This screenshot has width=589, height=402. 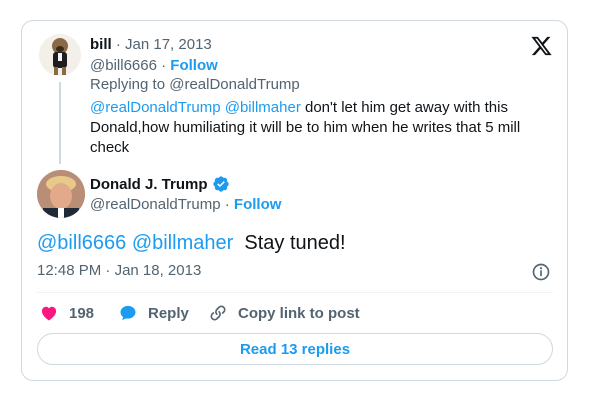 What do you see at coordinates (123, 65) in the screenshot?
I see `author-handle: @bill6666` at bounding box center [123, 65].